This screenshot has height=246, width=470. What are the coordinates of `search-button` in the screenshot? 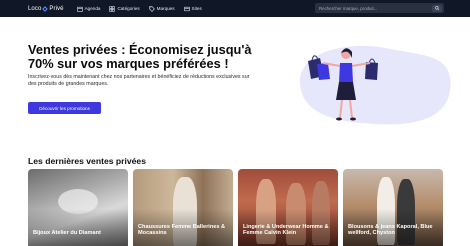 It's located at (437, 8).